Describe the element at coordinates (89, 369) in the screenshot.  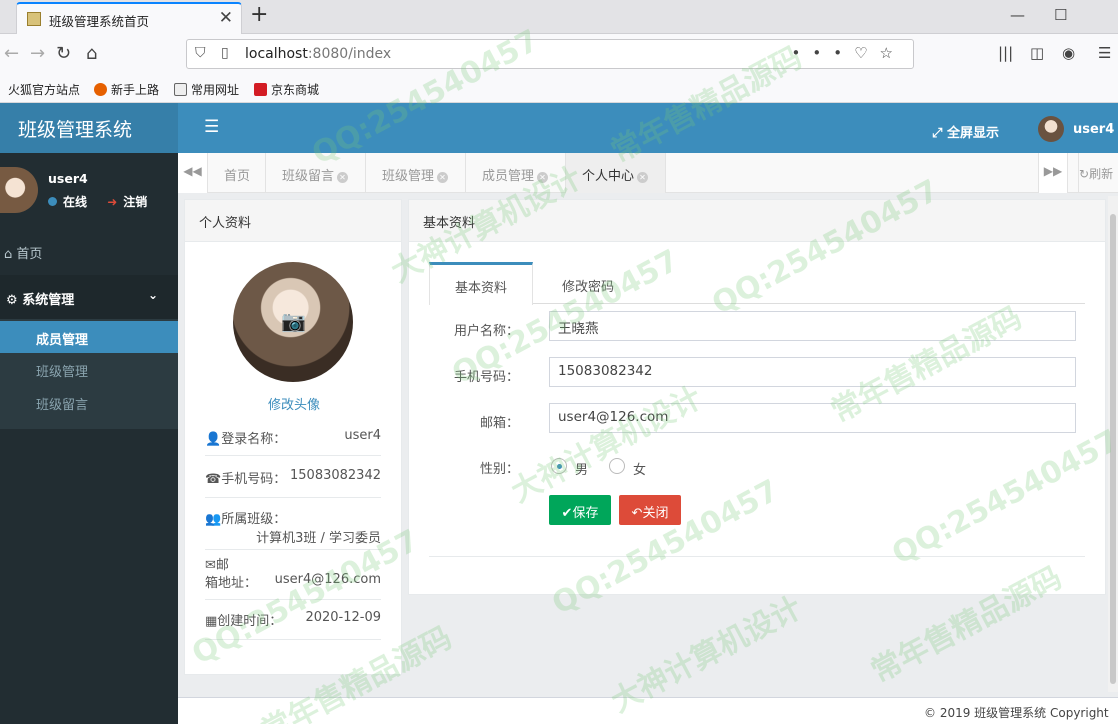
I see `sidebar-item-class: 班级管理` at that location.